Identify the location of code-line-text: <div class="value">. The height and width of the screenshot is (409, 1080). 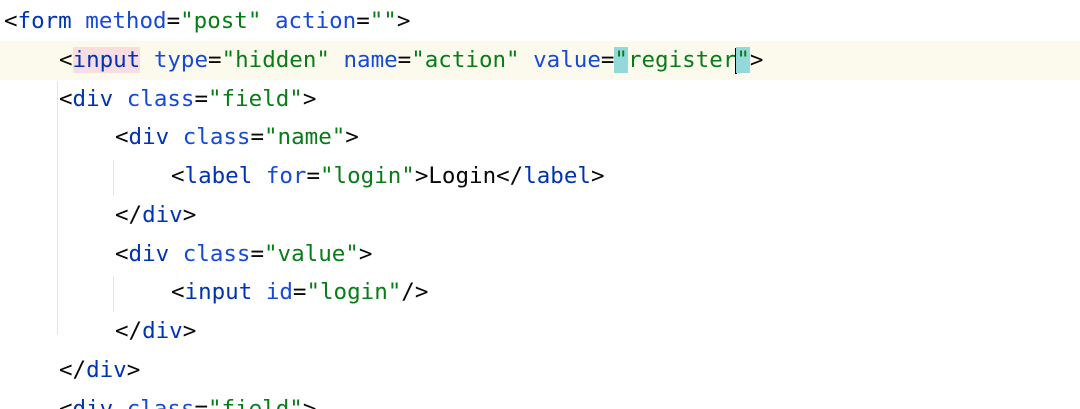
(243, 254).